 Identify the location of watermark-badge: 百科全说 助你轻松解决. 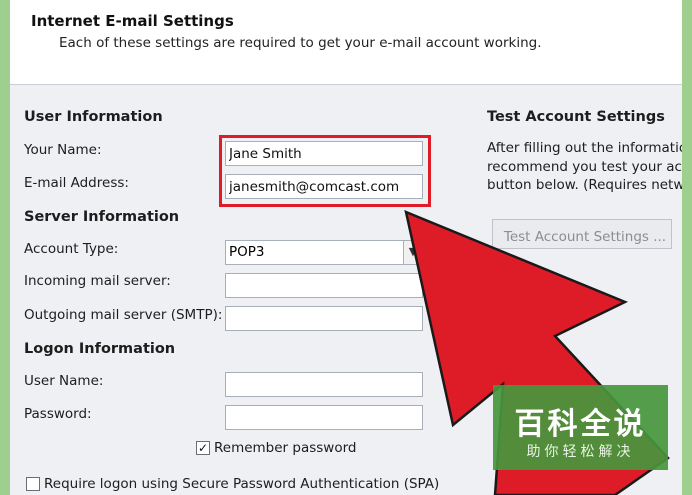
(580, 427).